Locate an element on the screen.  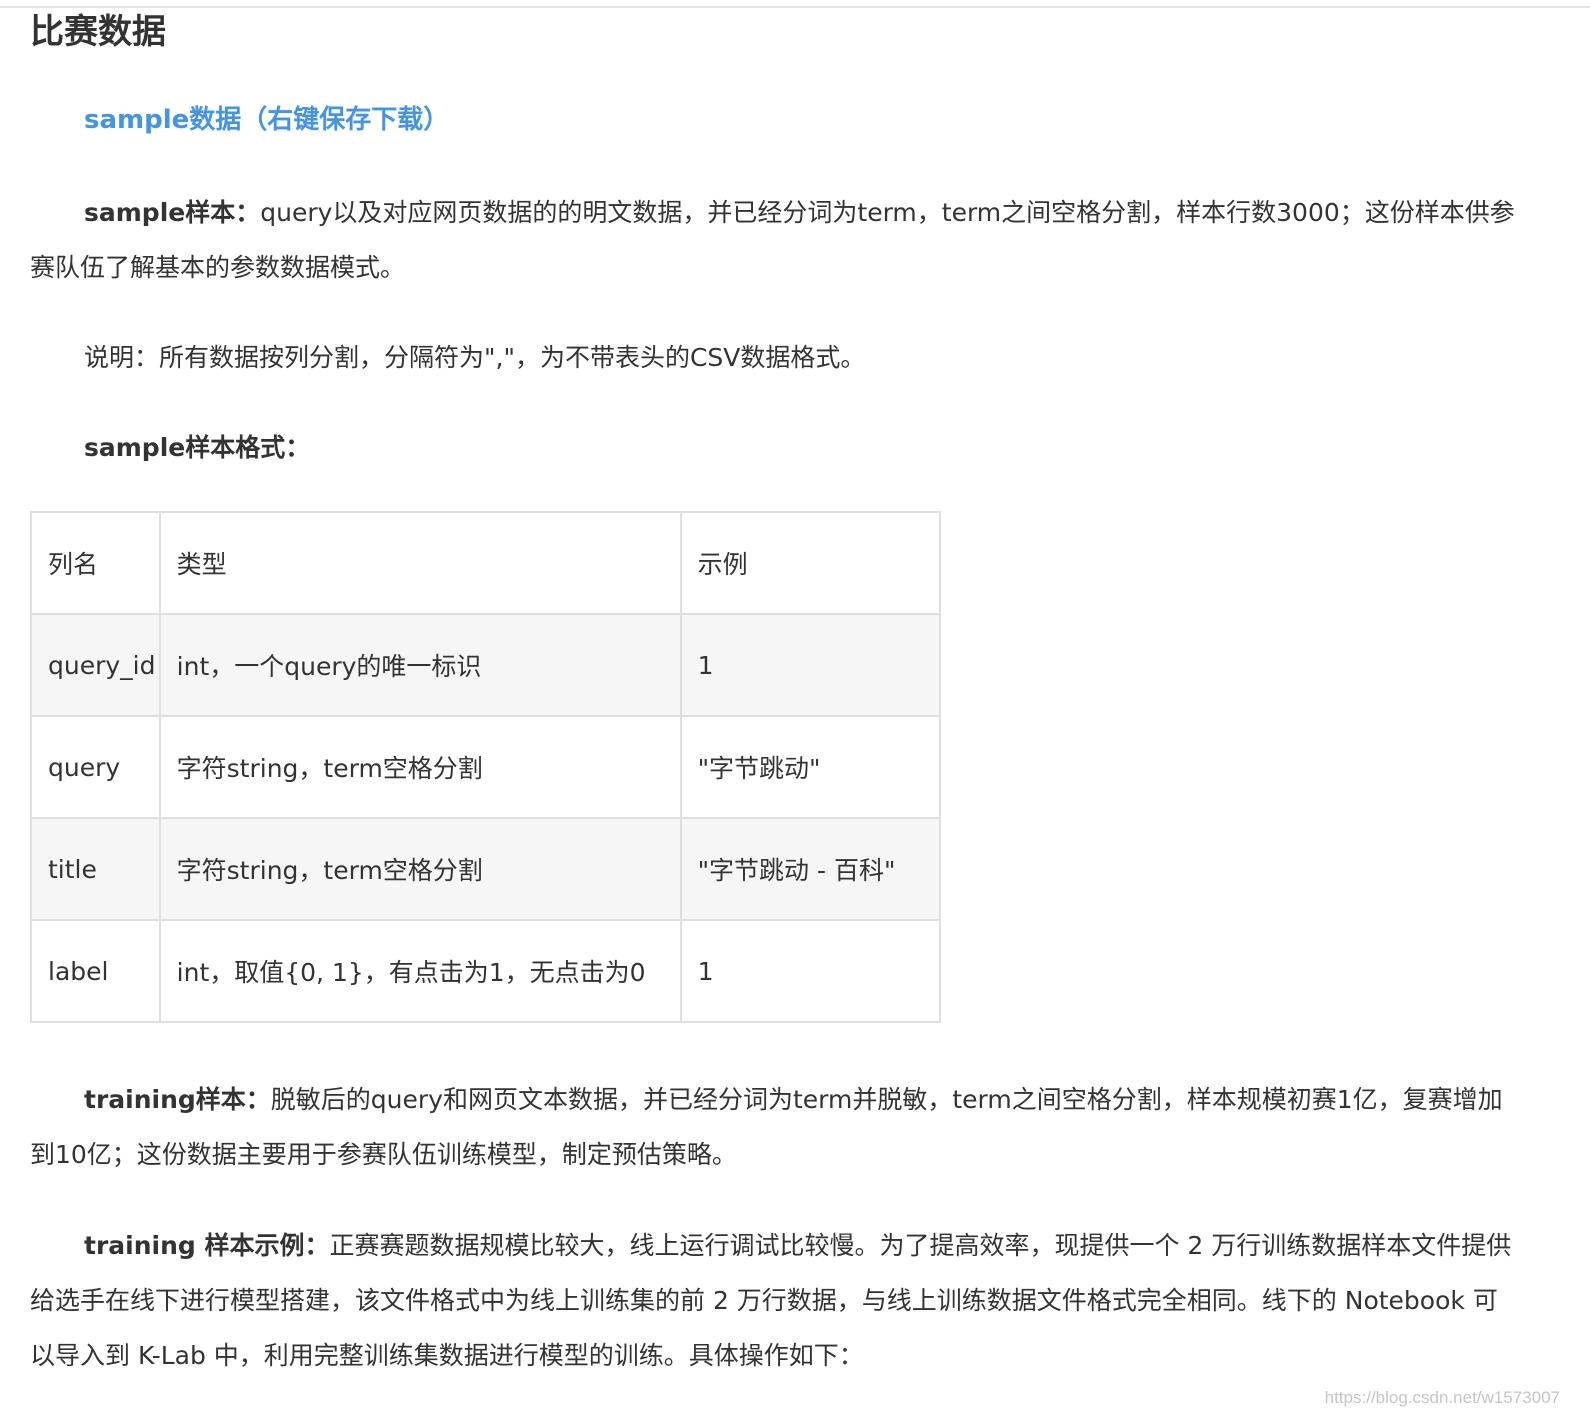
header-example: 示例 is located at coordinates (810, 563).